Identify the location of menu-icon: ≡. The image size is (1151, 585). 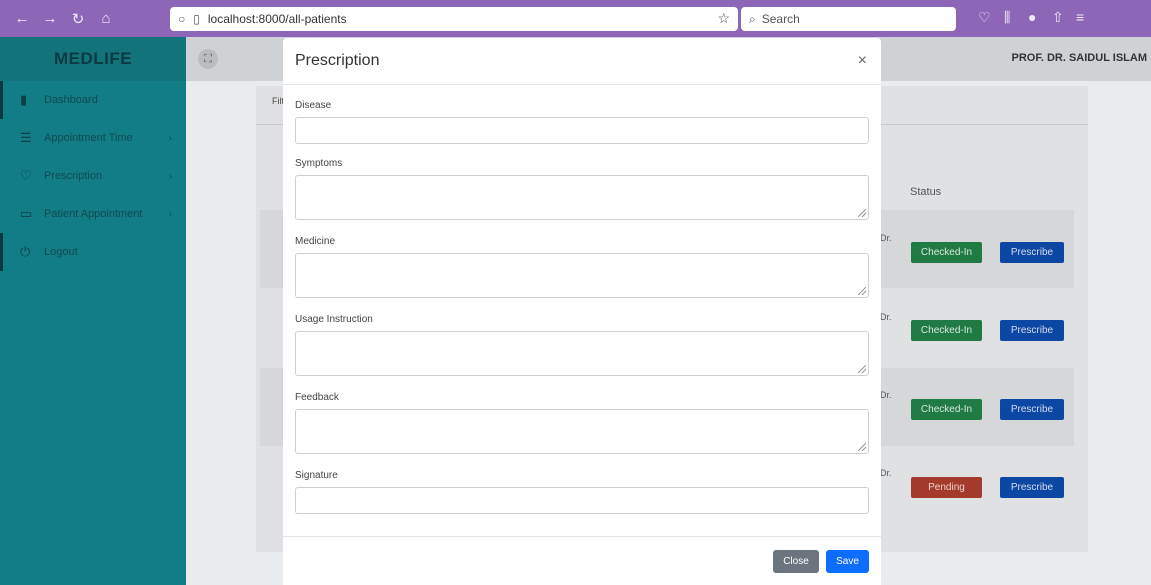
(1080, 17).